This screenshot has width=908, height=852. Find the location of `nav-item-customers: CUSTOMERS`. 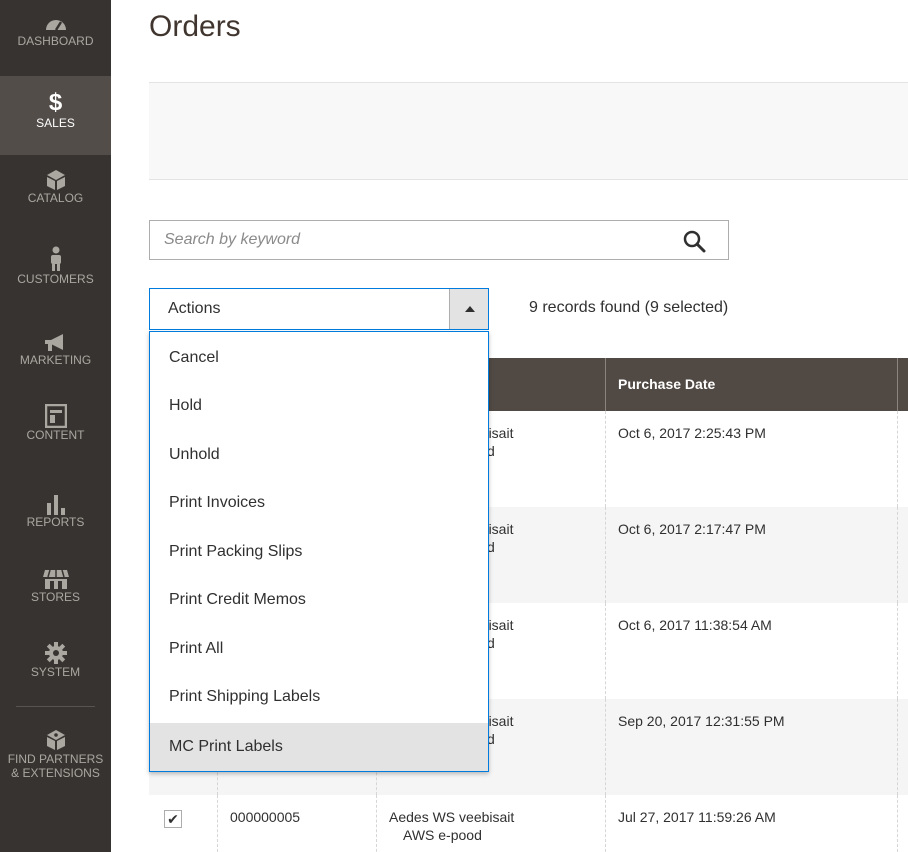

nav-item-customers: CUSTOMERS is located at coordinates (55, 273).